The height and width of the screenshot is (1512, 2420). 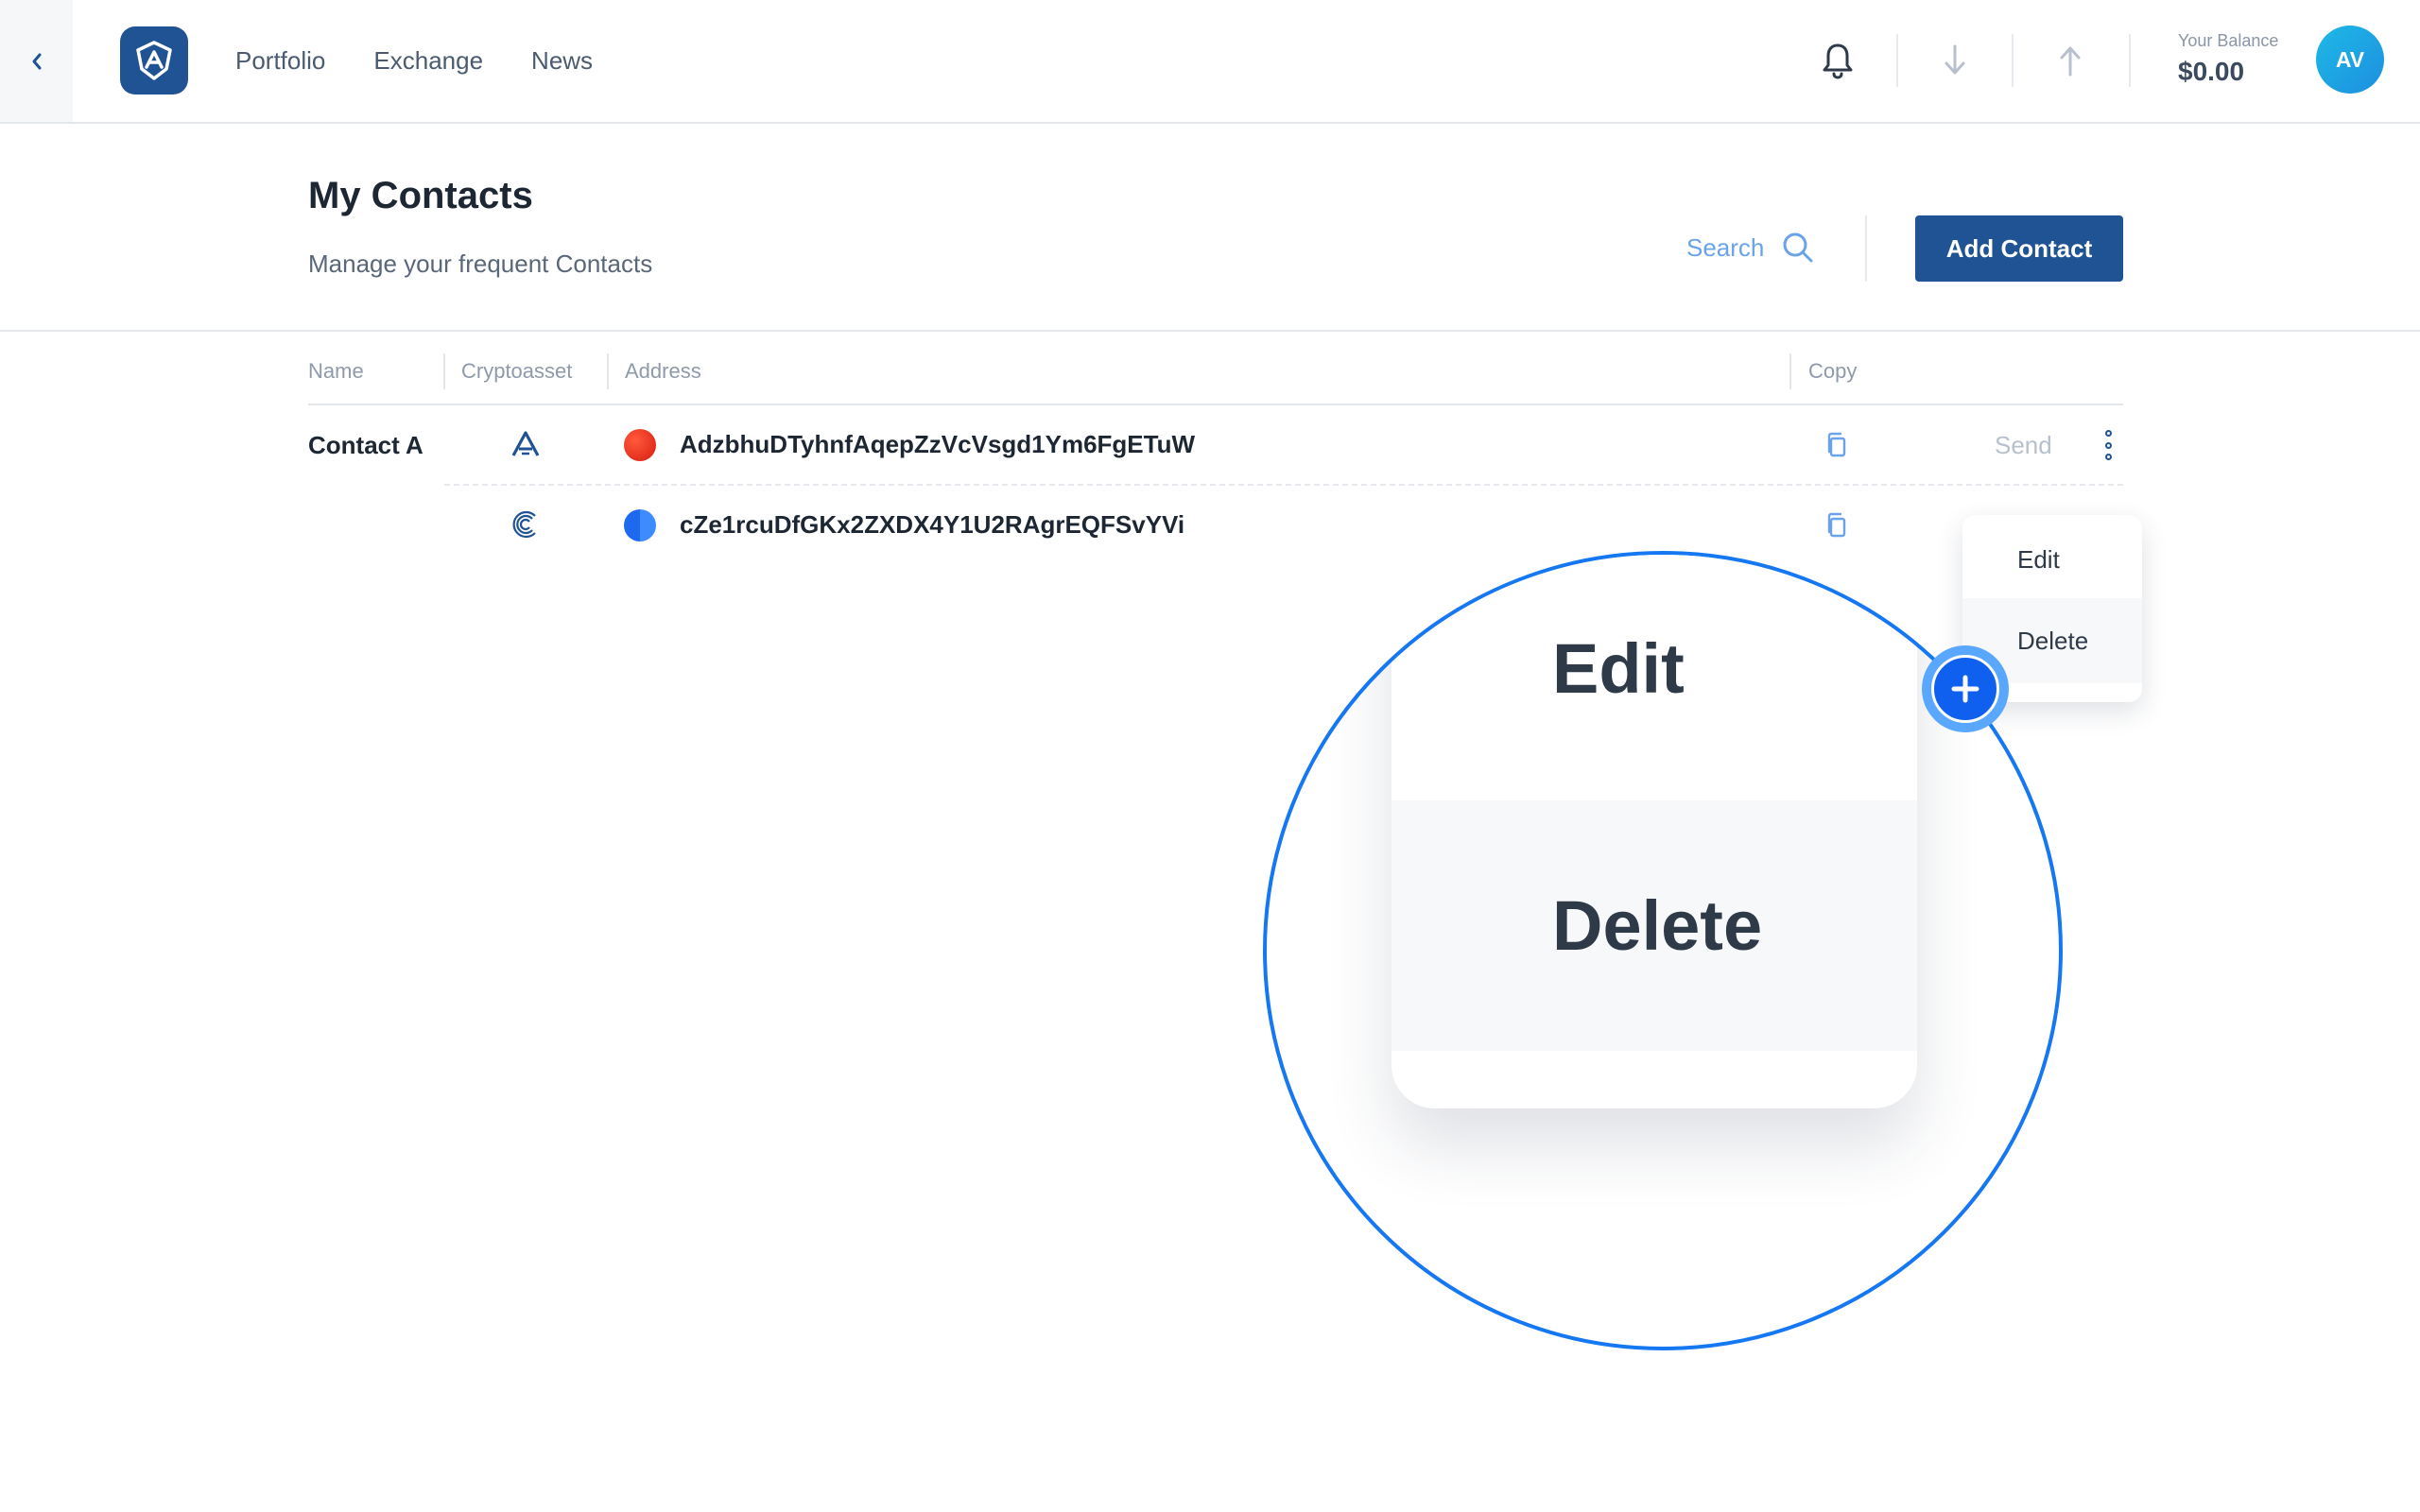 I want to click on contact-address: cZe1rcuDfGKx2ZXDX4Y1U2RAgrEQFSvYVi, so click(x=932, y=524).